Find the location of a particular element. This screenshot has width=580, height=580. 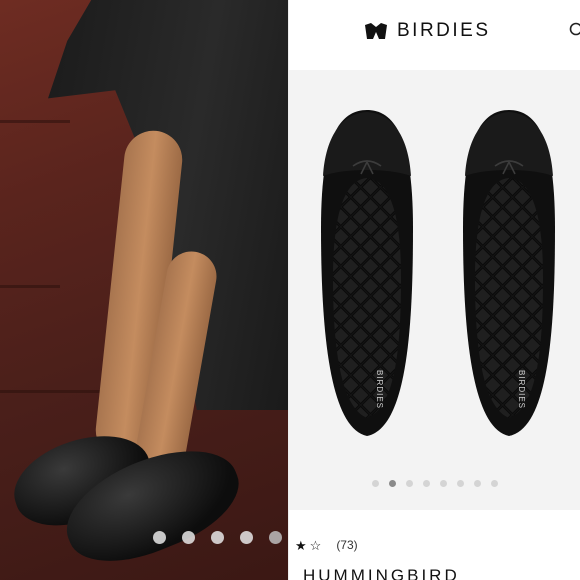

product-name: HUMMINGBIRD is located at coordinates (381, 573).